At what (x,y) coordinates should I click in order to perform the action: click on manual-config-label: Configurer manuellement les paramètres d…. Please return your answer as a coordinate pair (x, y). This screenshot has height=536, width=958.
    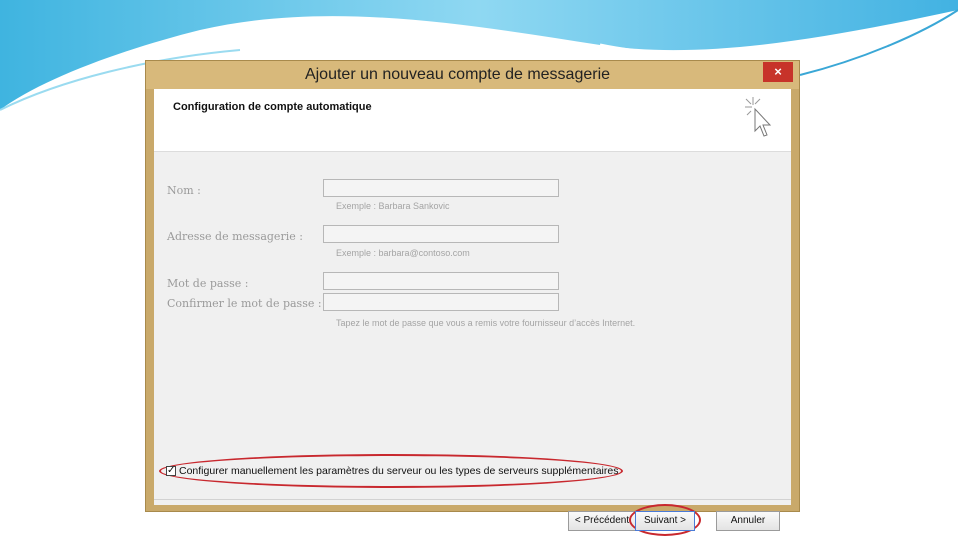
    Looking at the image, I should click on (398, 471).